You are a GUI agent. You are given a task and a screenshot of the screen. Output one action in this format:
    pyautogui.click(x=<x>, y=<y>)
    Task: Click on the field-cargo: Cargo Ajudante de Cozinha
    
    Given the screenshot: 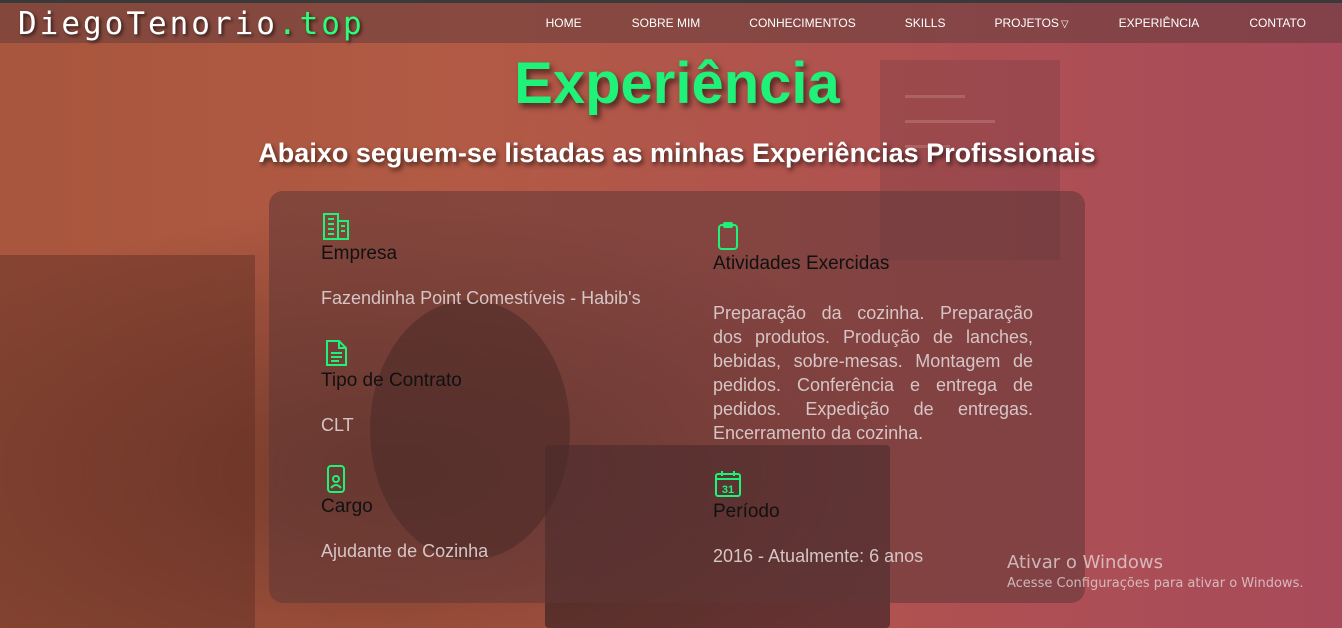 What is the action you would take?
    pyautogui.click(x=404, y=513)
    